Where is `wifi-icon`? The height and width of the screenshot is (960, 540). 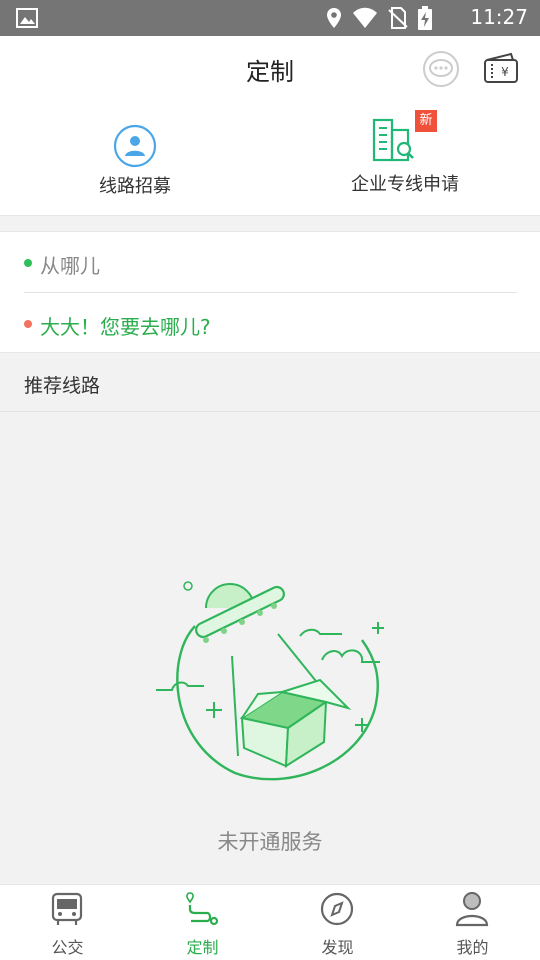 wifi-icon is located at coordinates (365, 20).